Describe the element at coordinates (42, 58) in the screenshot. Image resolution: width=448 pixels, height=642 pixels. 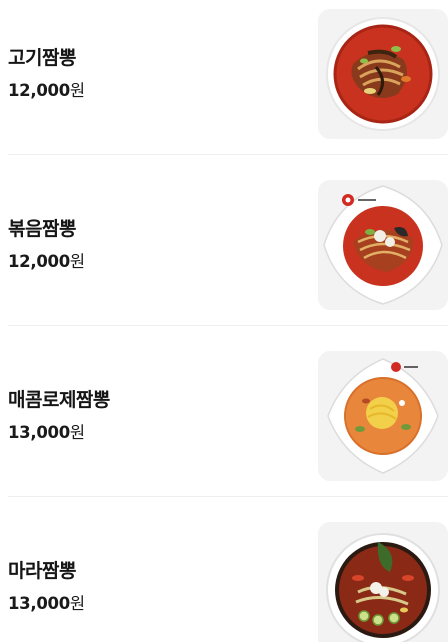
I see `menu-item-name: 고기짬뽕` at that location.